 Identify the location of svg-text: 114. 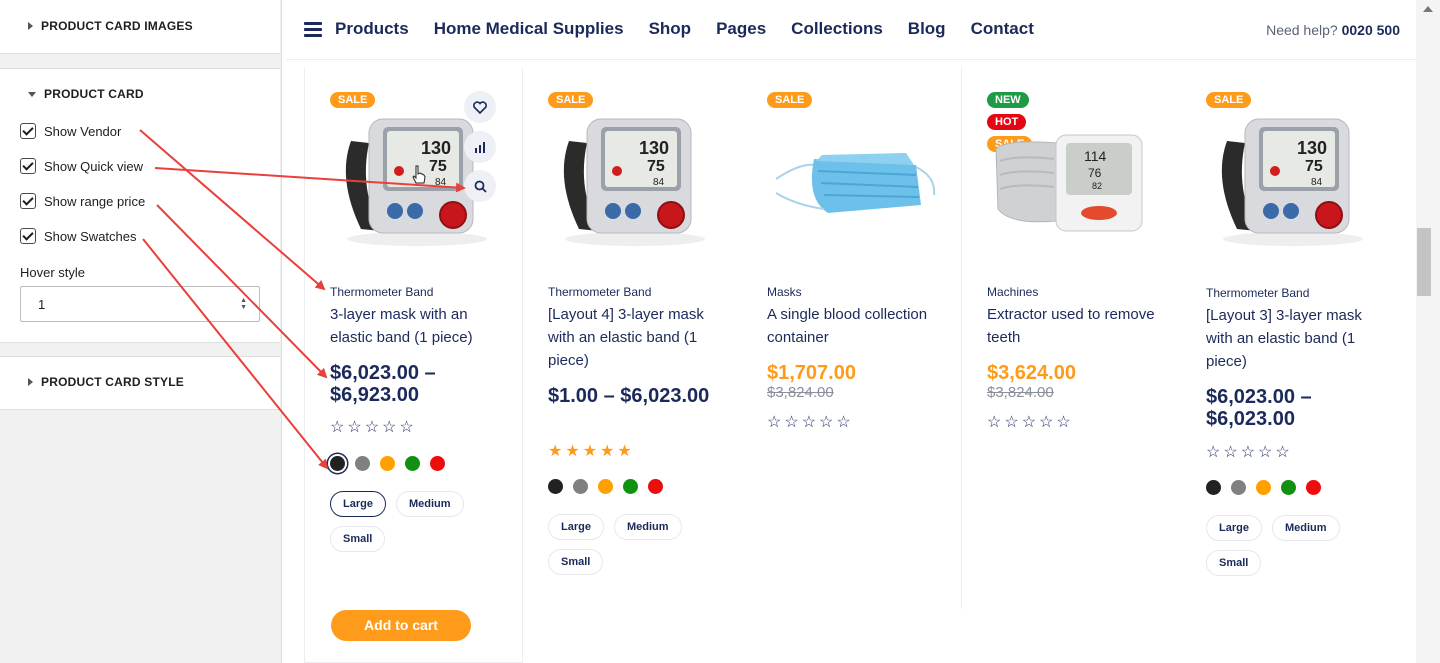
(1095, 156).